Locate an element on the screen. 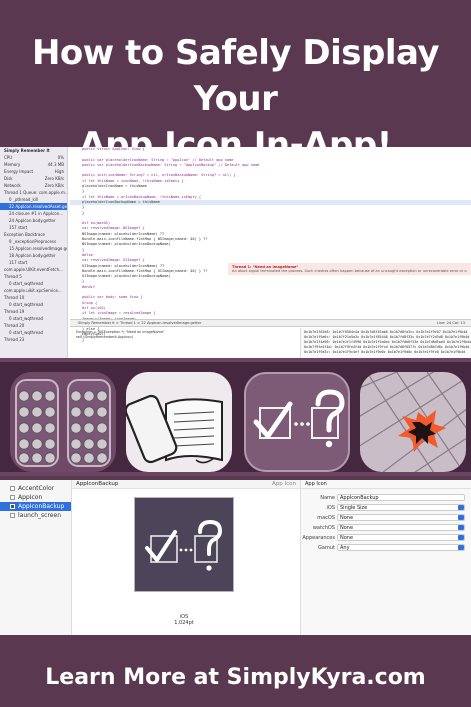 This screenshot has width=471, height=707. thread-row: 18 AppIcon.body.getter is located at coordinates (33, 255).